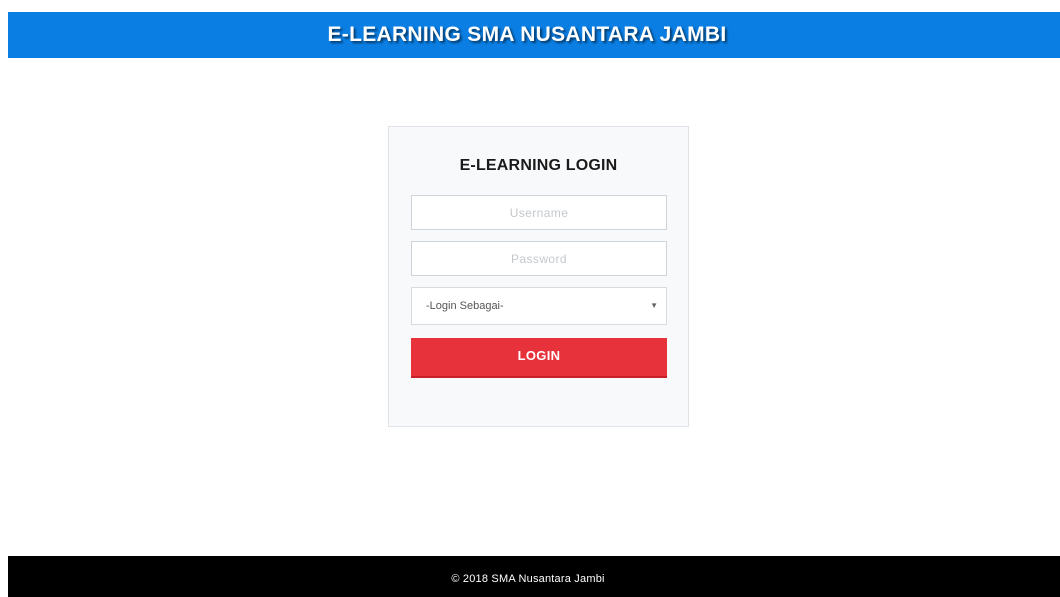 Image resolution: width=1060 pixels, height=597 pixels. I want to click on login-card: E-LEARNING LOGIN -Login Sebagai- ▼ LOGIN, so click(538, 276).